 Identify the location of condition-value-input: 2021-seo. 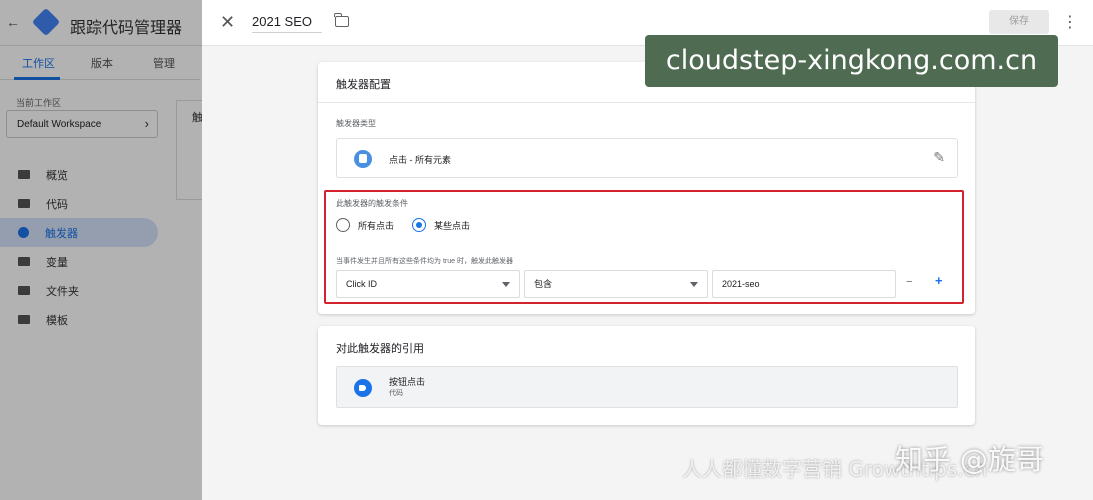
(804, 284).